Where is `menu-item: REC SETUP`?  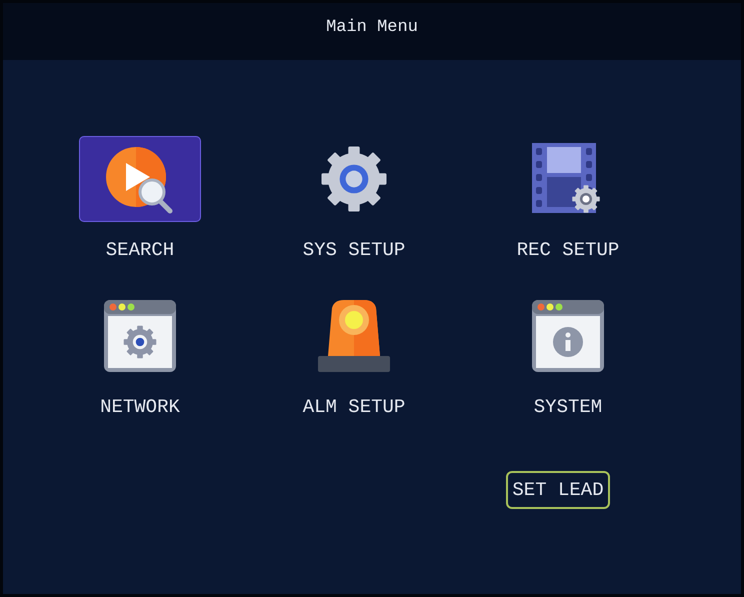 menu-item: REC SETUP is located at coordinates (568, 200).